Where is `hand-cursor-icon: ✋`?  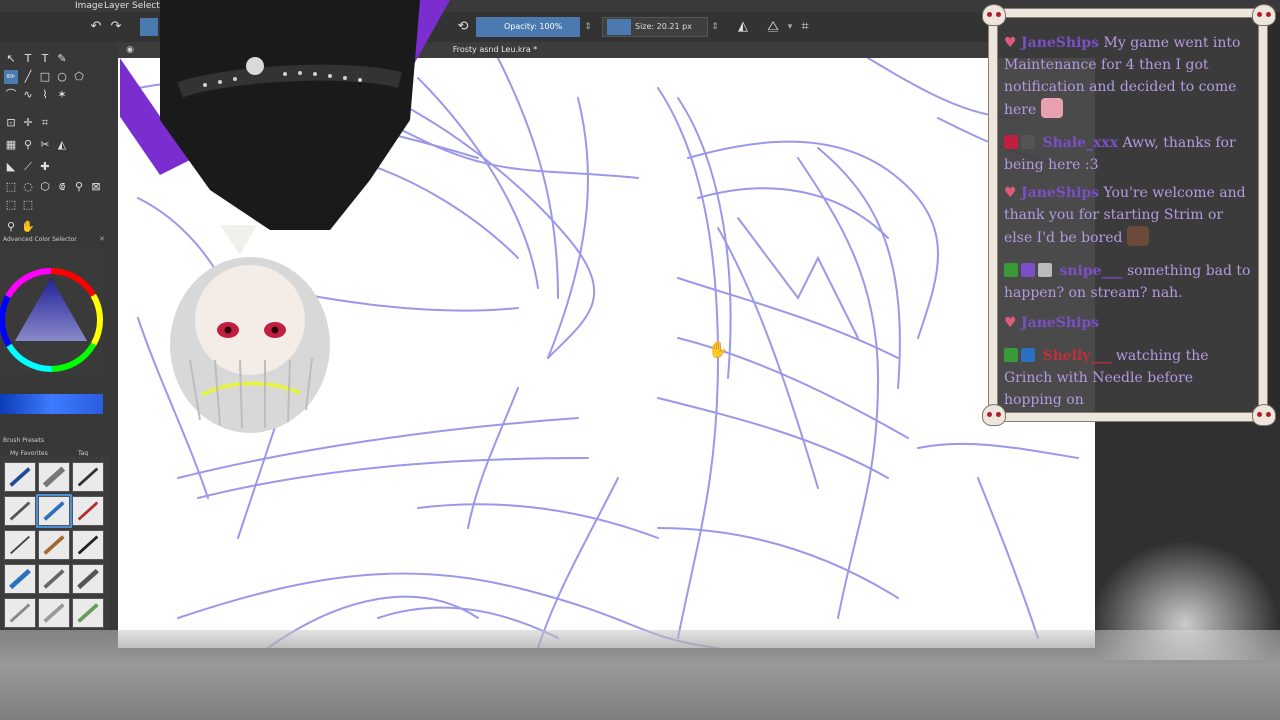 hand-cursor-icon: ✋ is located at coordinates (718, 349).